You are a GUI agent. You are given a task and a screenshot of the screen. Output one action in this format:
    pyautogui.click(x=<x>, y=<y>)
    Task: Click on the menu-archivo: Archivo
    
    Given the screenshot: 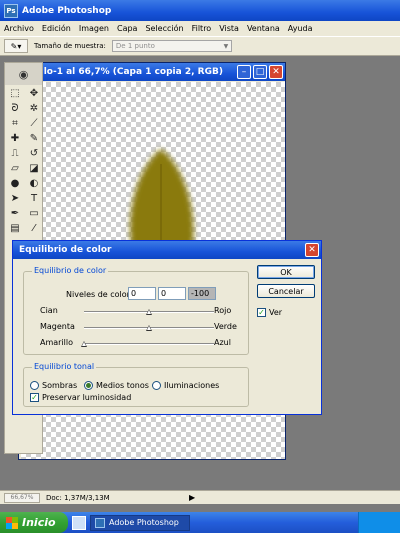 What is the action you would take?
    pyautogui.click(x=19, y=28)
    